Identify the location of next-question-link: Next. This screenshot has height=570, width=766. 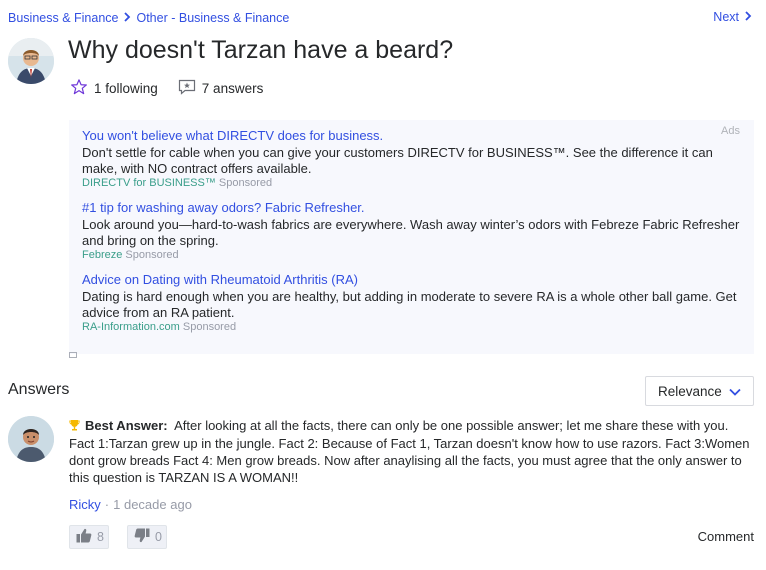
(732, 17).